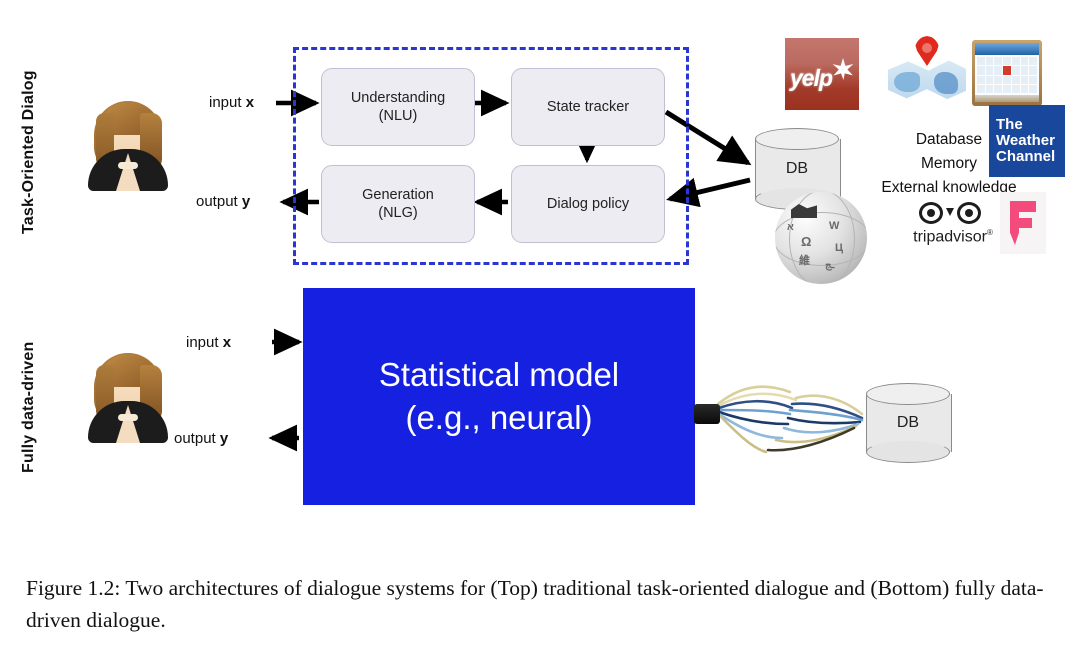 This screenshot has width=1080, height=662. What do you see at coordinates (1007, 49) in the screenshot?
I see `calendar-header-bar` at bounding box center [1007, 49].